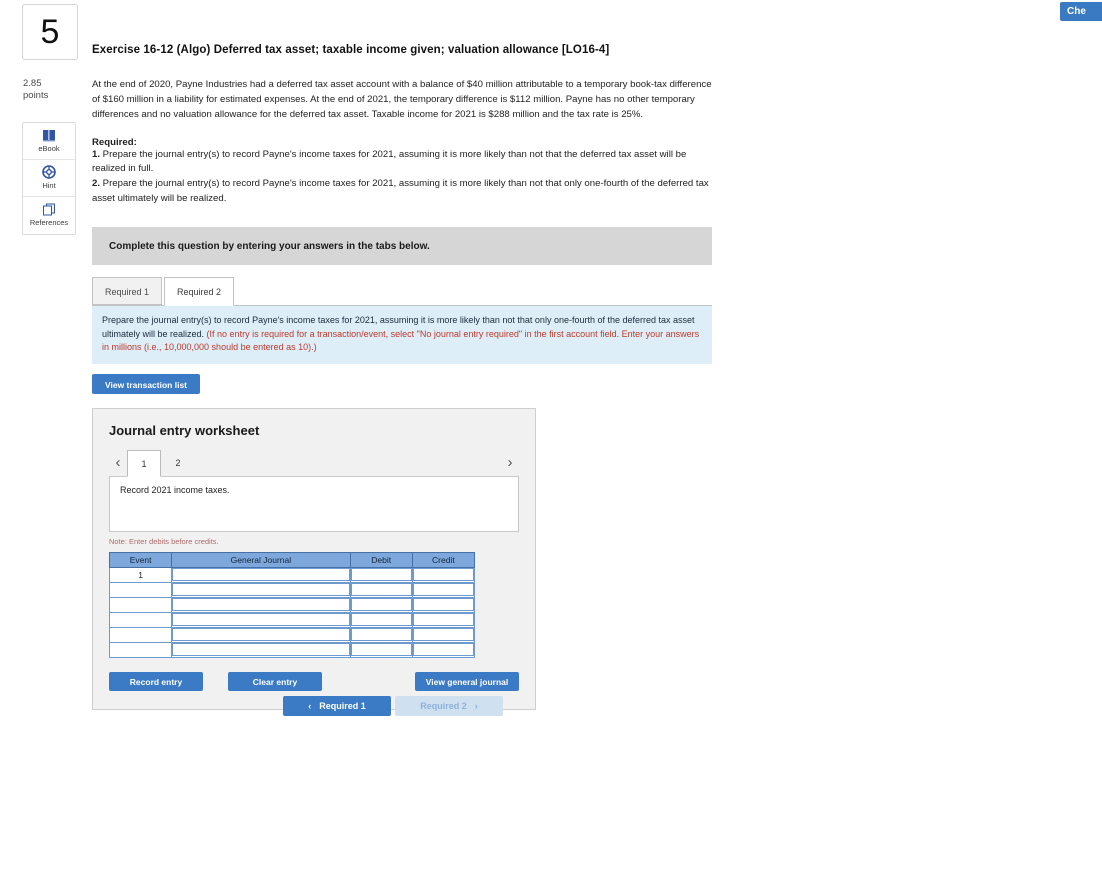 Image resolution: width=1102 pixels, height=875 pixels. Describe the element at coordinates (510, 462) in the screenshot. I see `chevron-right-icon: ›` at that location.